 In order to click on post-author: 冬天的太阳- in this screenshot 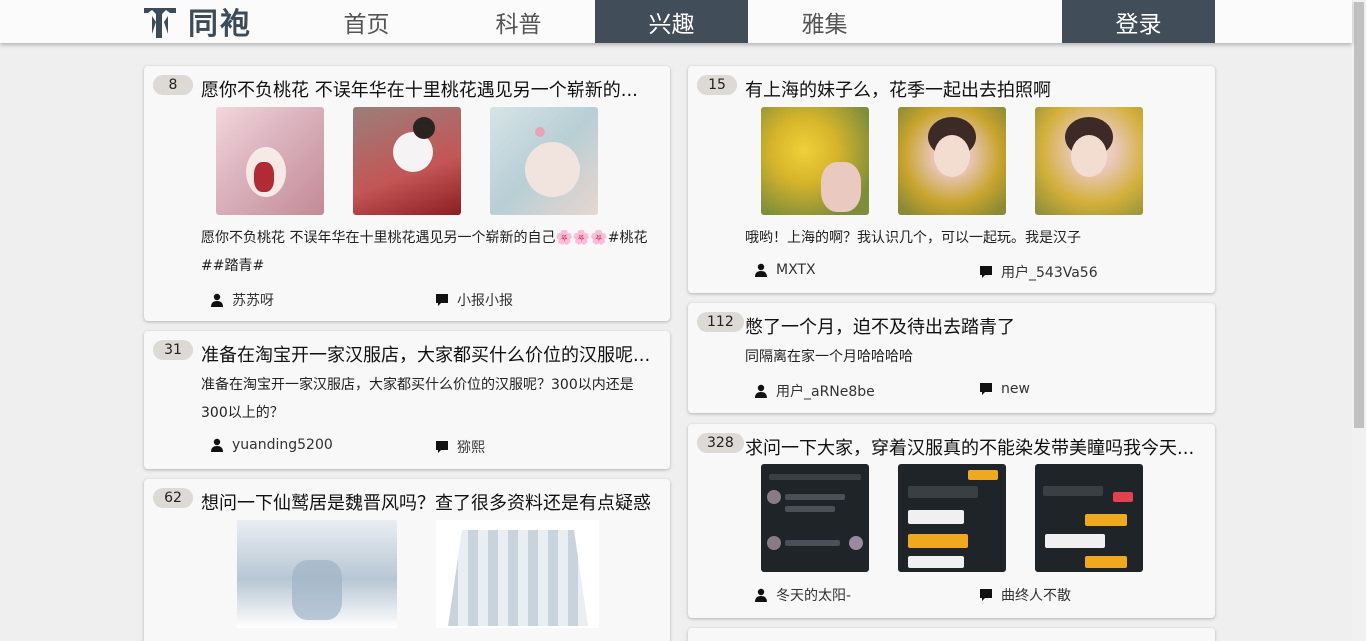, I will do `click(802, 595)`.